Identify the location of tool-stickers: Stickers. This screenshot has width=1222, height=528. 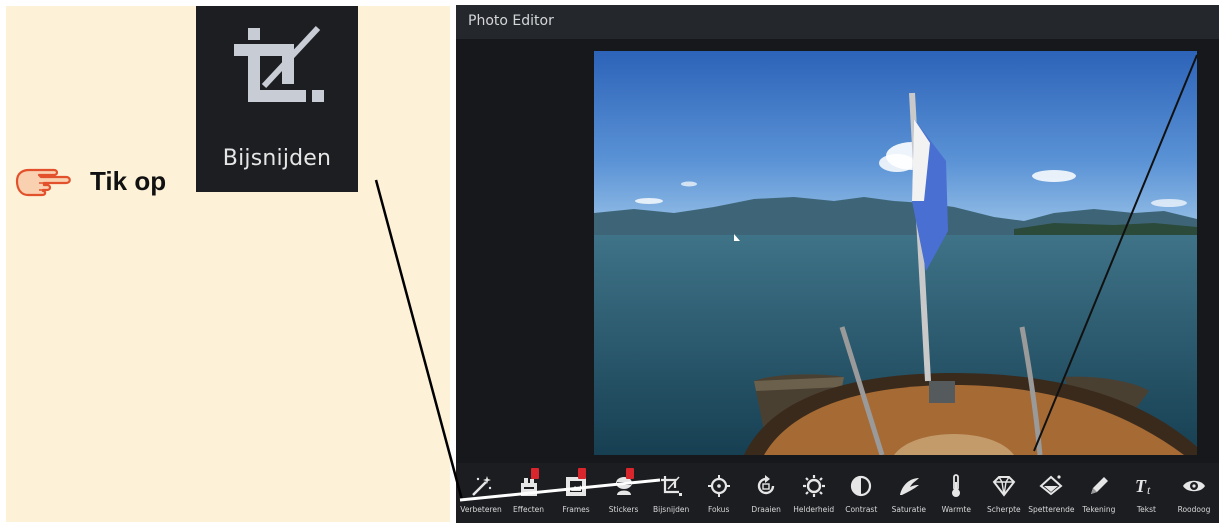
(624, 493).